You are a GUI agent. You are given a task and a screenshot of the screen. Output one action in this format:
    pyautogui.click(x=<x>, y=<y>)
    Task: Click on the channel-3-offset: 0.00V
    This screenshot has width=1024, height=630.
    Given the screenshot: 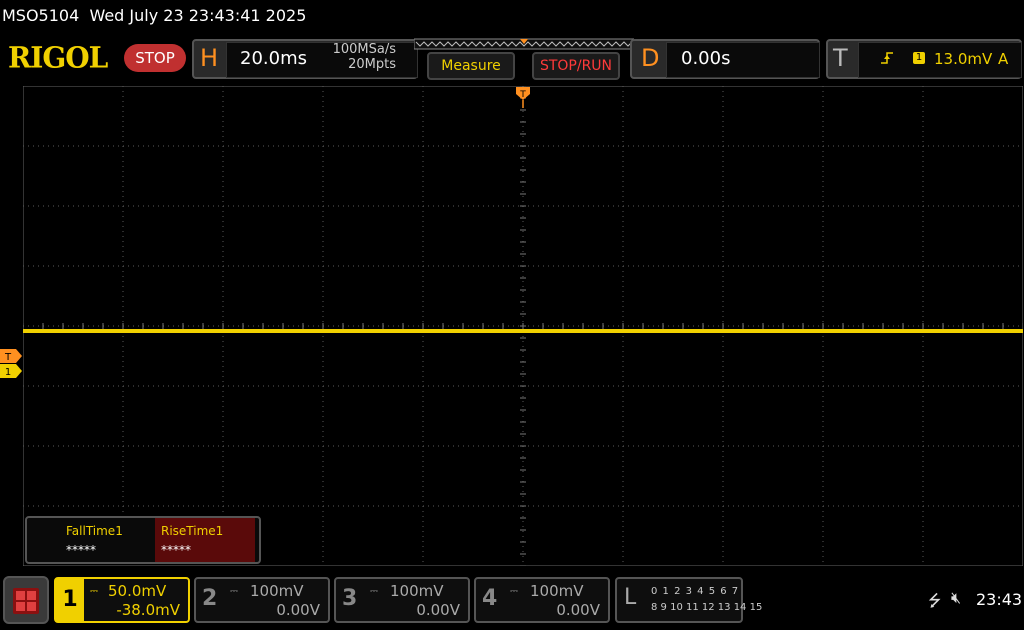 What is the action you would take?
    pyautogui.click(x=438, y=610)
    